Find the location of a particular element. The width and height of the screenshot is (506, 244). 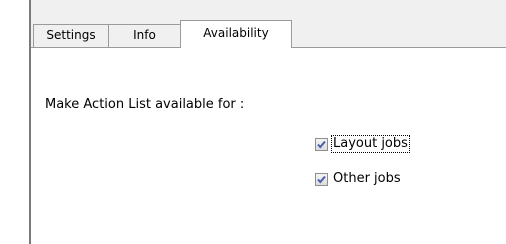

layout-jobs-checkbox: Layout jobs is located at coordinates (362, 144).